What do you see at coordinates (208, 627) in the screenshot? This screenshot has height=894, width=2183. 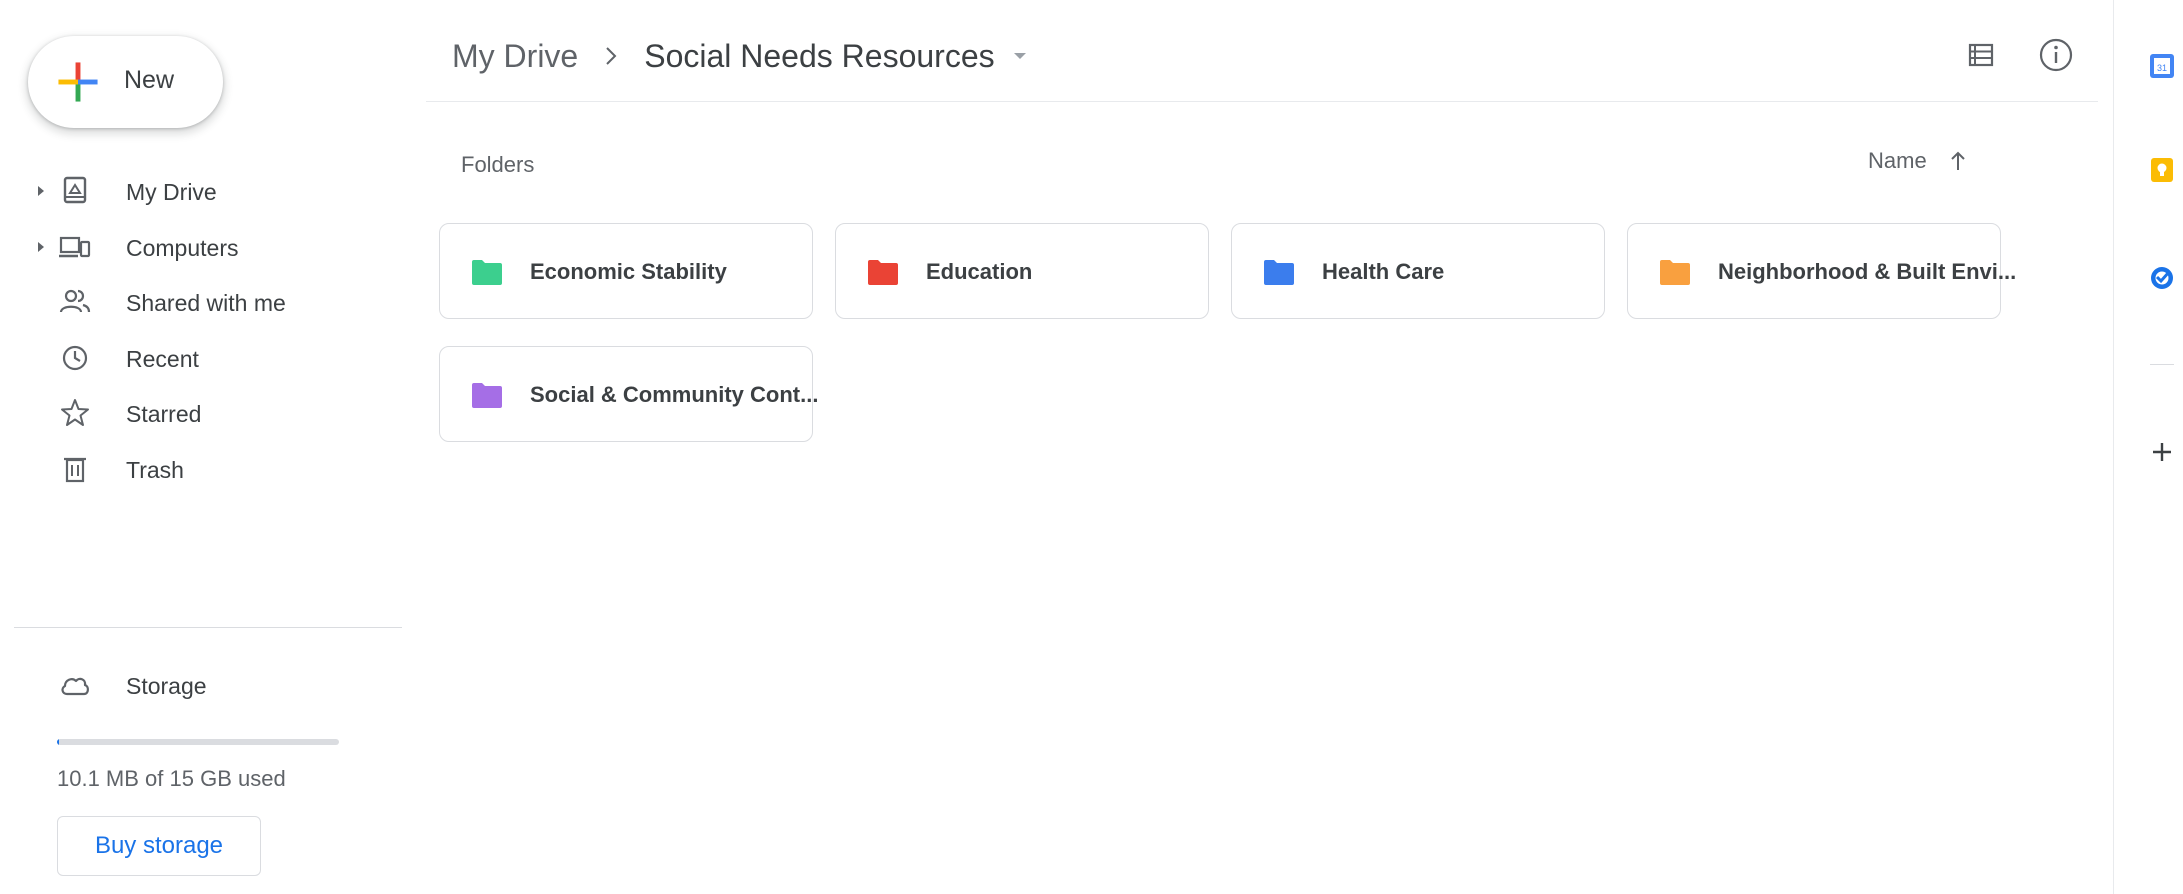 I see `sidebar-divider` at bounding box center [208, 627].